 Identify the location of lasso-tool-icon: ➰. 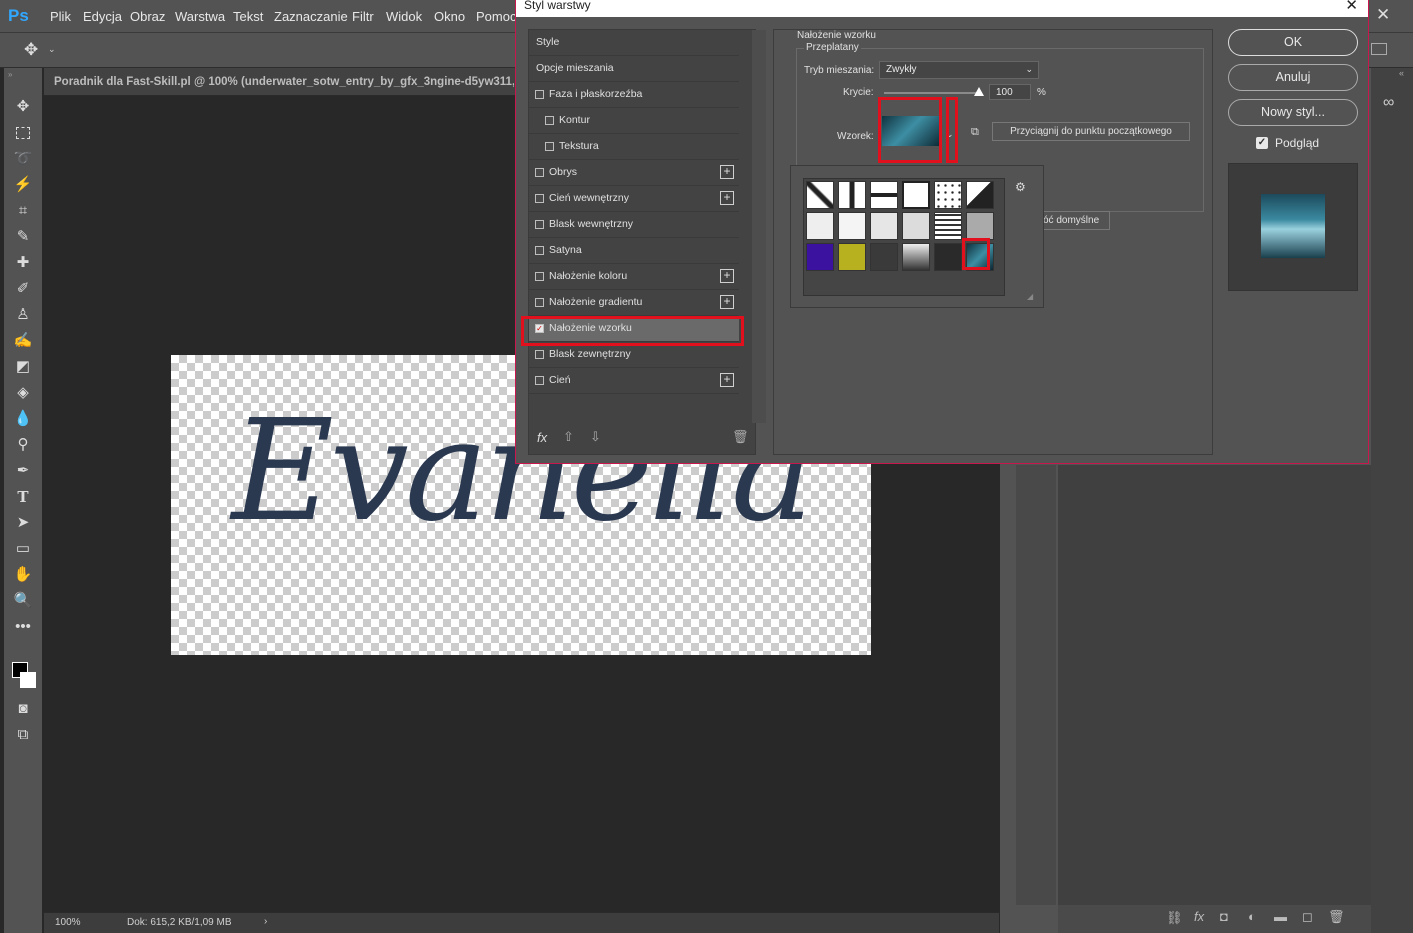
(23, 159).